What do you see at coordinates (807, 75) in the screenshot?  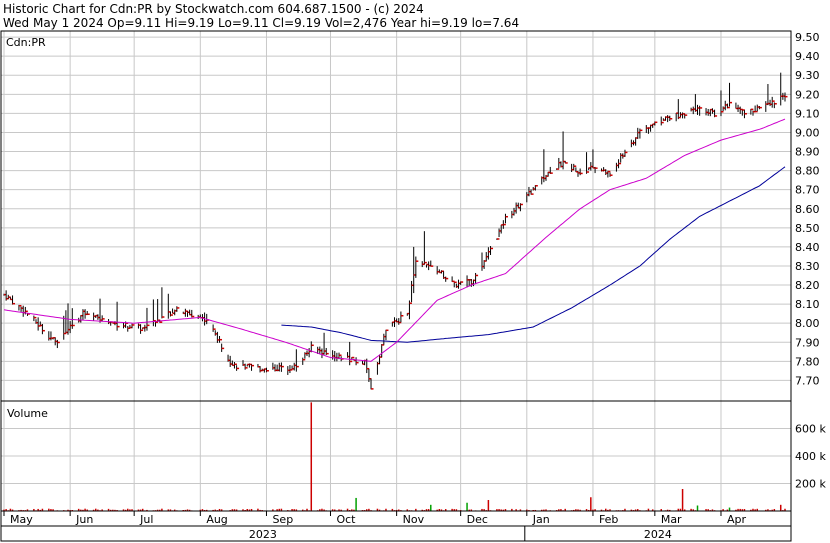 I see `price-tick-label: 9.30` at bounding box center [807, 75].